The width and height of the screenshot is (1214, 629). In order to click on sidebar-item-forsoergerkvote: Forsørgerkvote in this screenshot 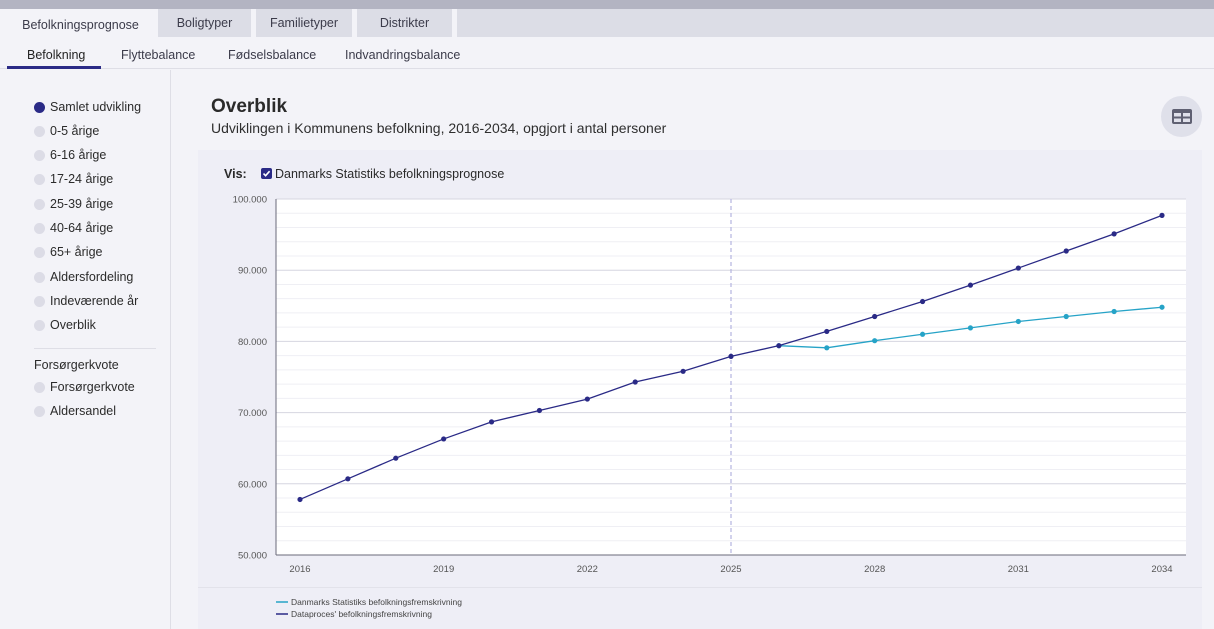, I will do `click(84, 387)`.